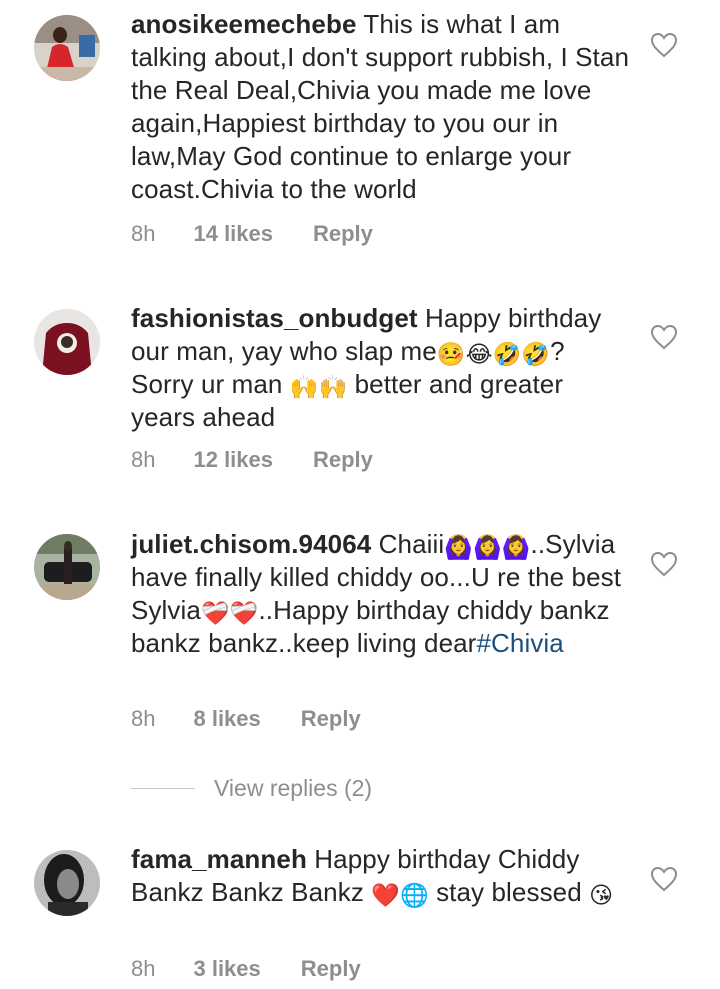 The height and width of the screenshot is (989, 720). Describe the element at coordinates (274, 318) in the screenshot. I see `comment-username: fashionistas_onbudget` at that location.